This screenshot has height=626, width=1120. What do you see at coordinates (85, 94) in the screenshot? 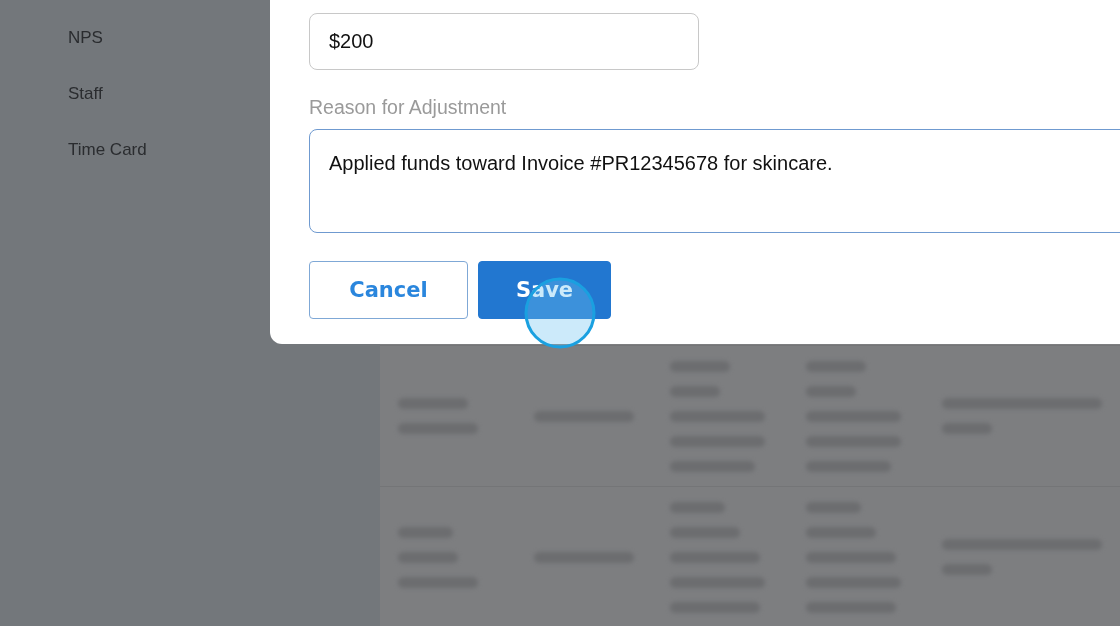
I see `sidebar-item: Staff` at bounding box center [85, 94].